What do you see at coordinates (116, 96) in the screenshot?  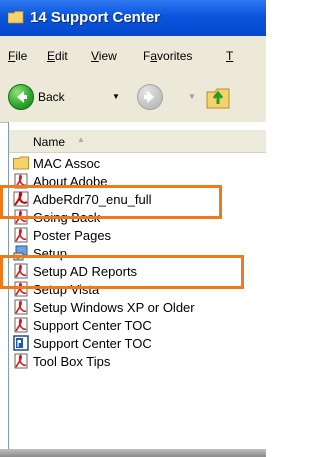 I see `back-dropdown-icon: ▼` at bounding box center [116, 96].